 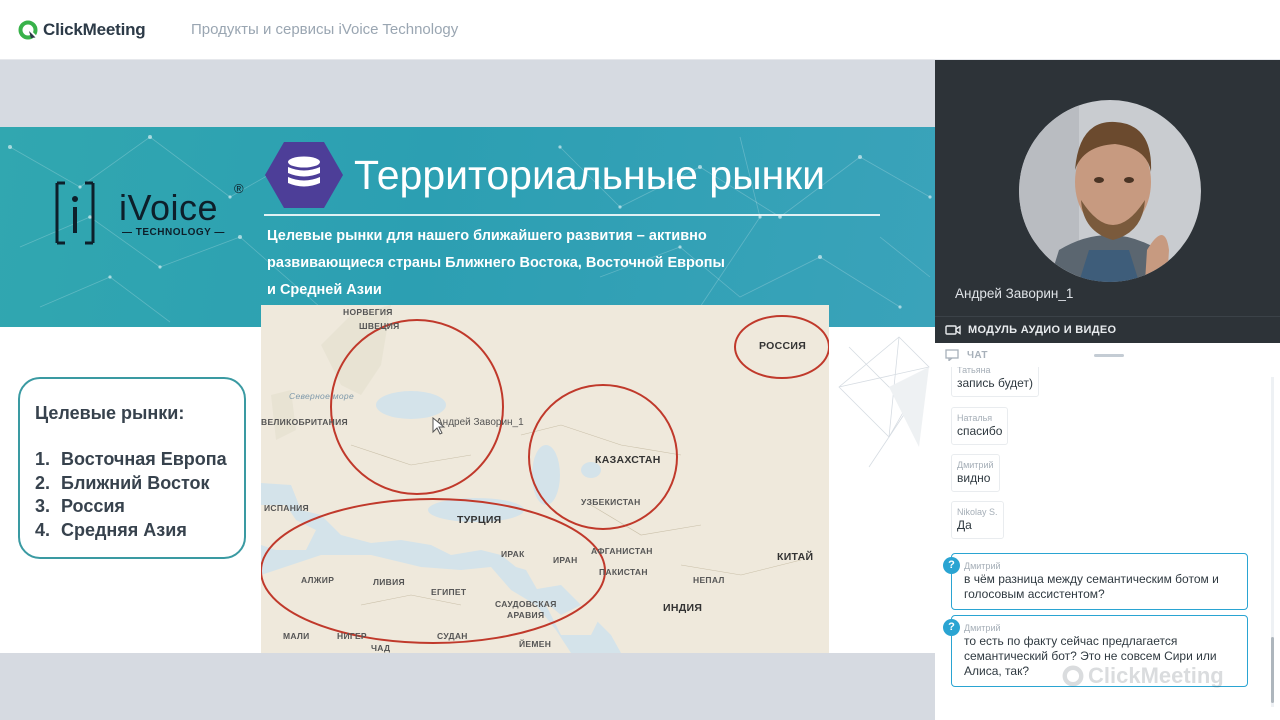 I want to click on map-label-afghanistan: АФГАНИСТАН, so click(x=622, y=551).